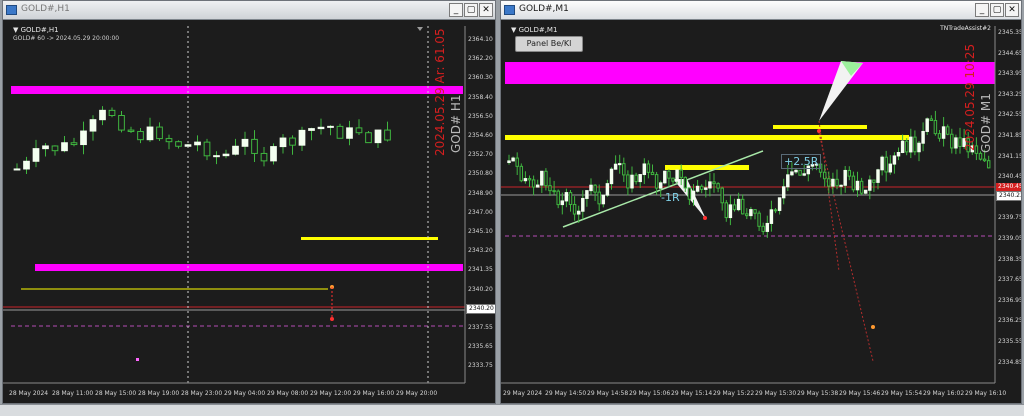 The width and height of the screenshot is (1024, 416). What do you see at coordinates (663, 189) in the screenshot?
I see `trend-line` at bounding box center [663, 189].